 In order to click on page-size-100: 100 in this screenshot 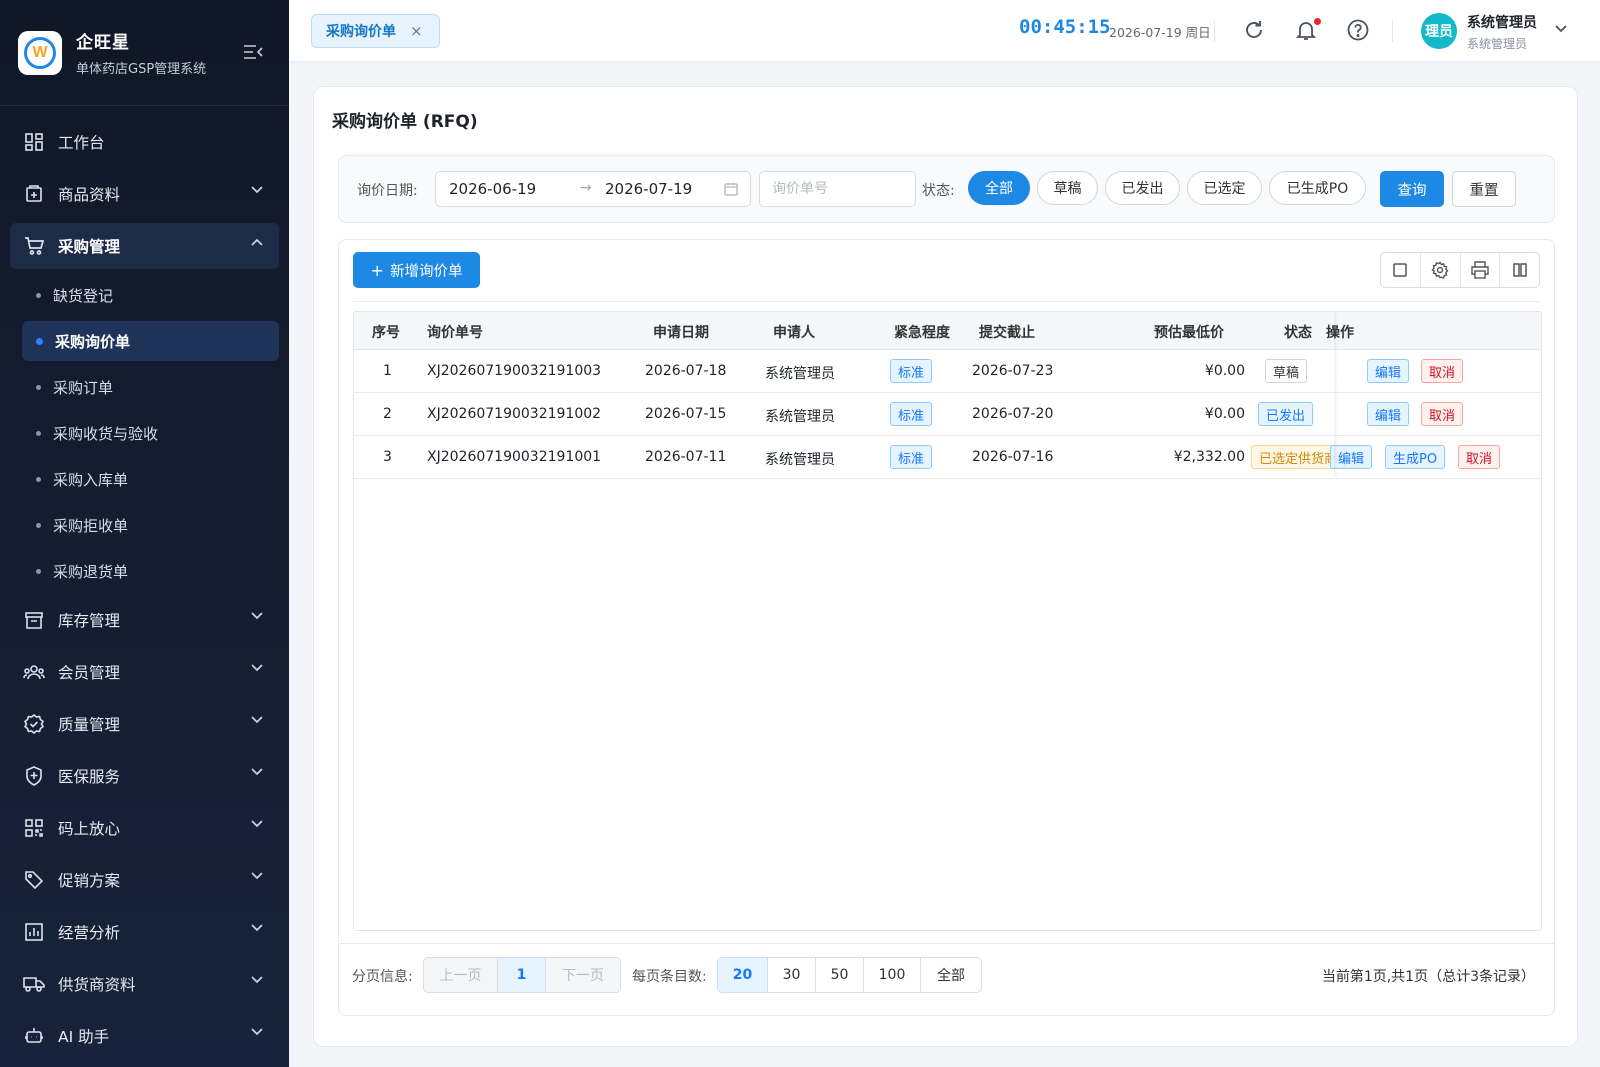, I will do `click(892, 975)`.